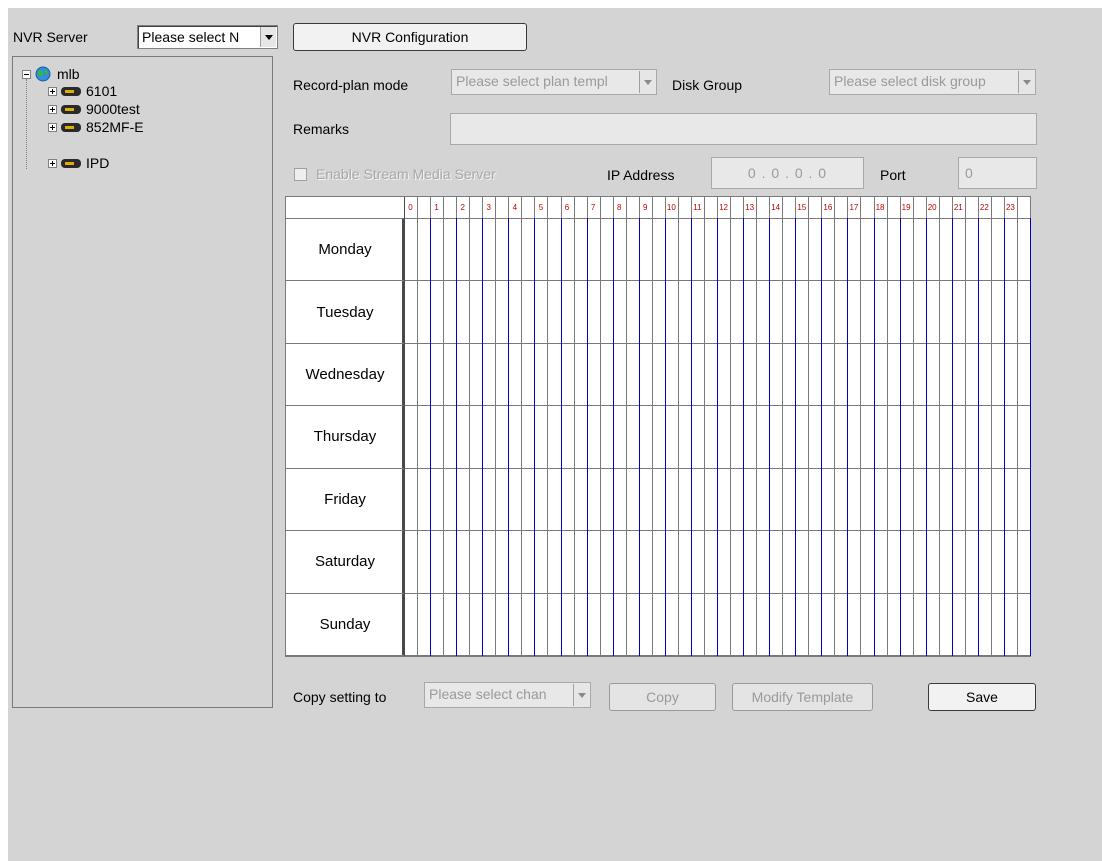  I want to click on tree-node-device: 6101, so click(82, 91).